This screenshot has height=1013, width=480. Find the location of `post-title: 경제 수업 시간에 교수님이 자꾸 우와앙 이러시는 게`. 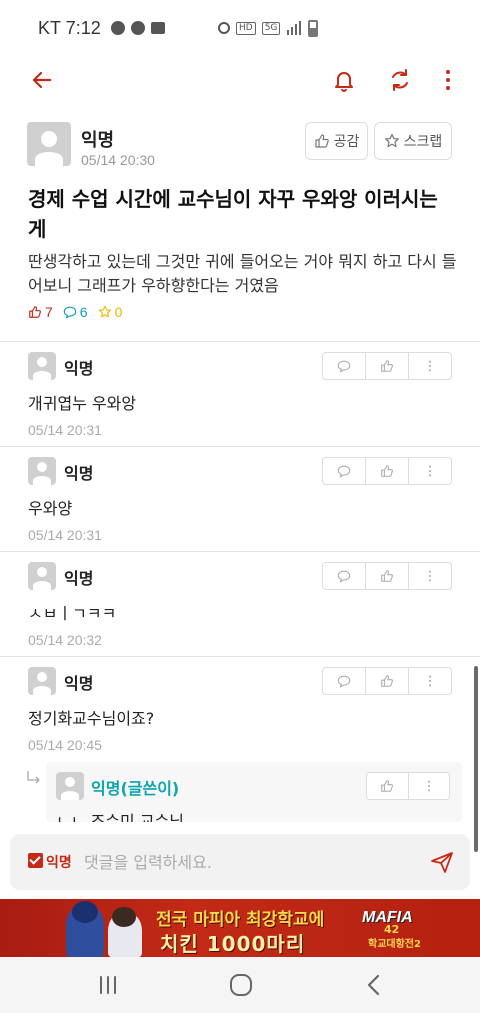

post-title: 경제 수업 시간에 교수님이 자꾸 우와앙 이러시는 게 is located at coordinates (233, 214).